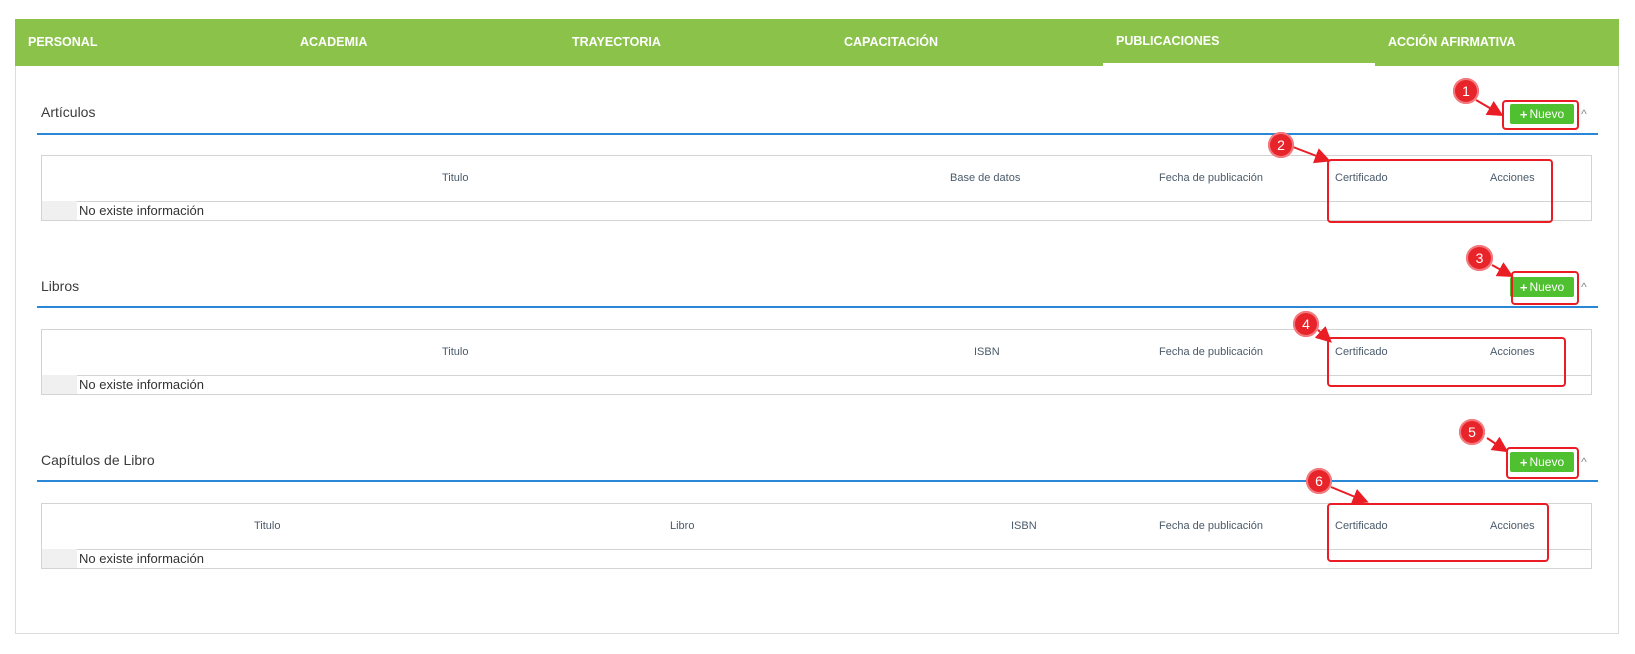 Image resolution: width=1635 pixels, height=654 pixels. Describe the element at coordinates (60, 286) in the screenshot. I see `section-title-libros: Libros` at that location.